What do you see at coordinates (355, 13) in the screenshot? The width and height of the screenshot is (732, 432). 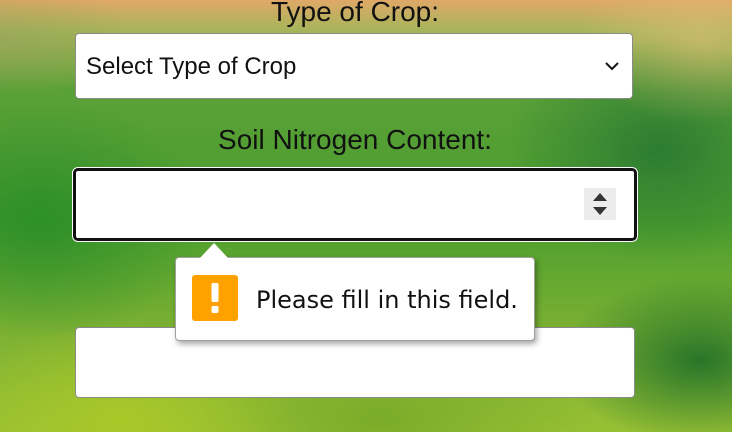 I see `crop-type-label: Type of Crop:` at bounding box center [355, 13].